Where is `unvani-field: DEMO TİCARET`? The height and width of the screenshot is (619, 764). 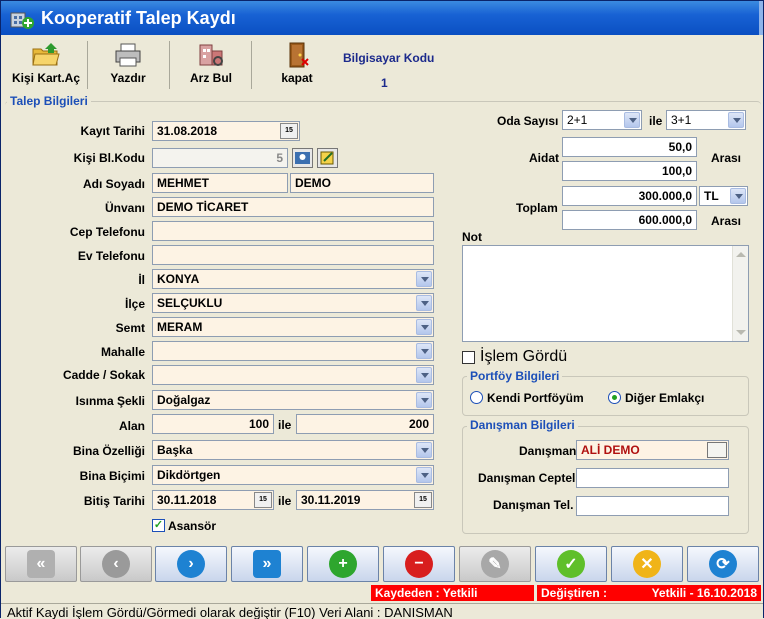
unvani-field: DEMO TİCARET is located at coordinates (293, 207).